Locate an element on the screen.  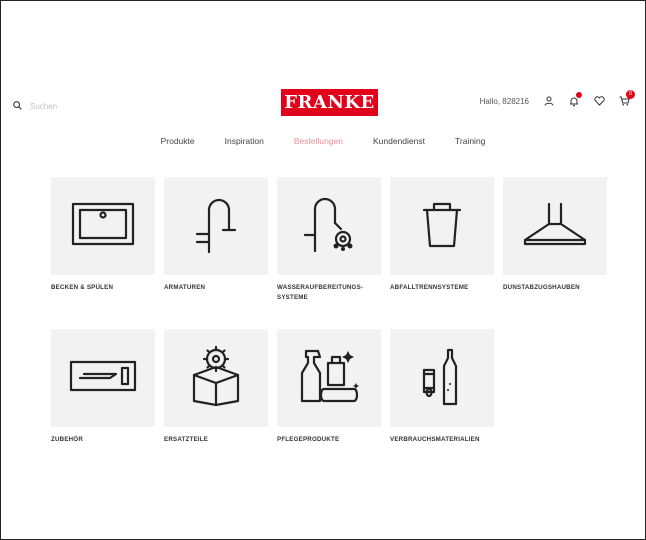
search-bar is located at coordinates (61, 106).